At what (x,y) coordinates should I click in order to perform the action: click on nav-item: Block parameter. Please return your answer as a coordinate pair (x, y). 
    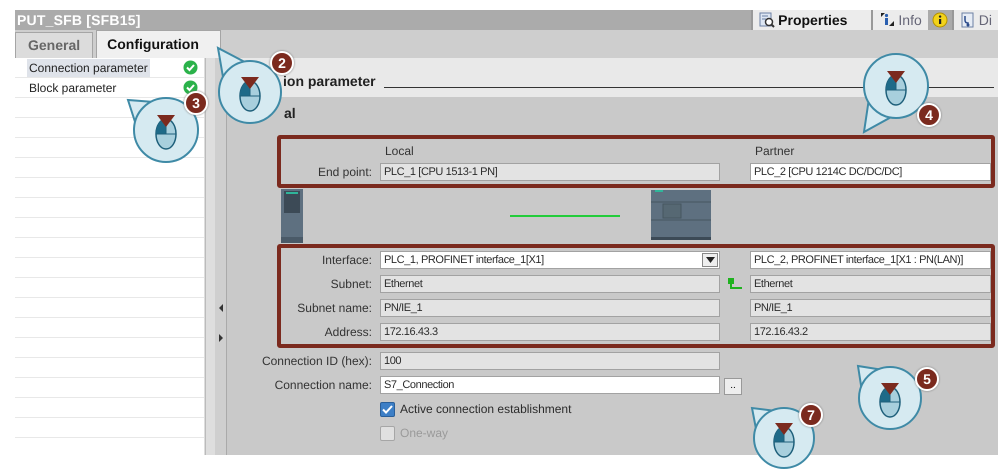
    Looking at the image, I should click on (72, 87).